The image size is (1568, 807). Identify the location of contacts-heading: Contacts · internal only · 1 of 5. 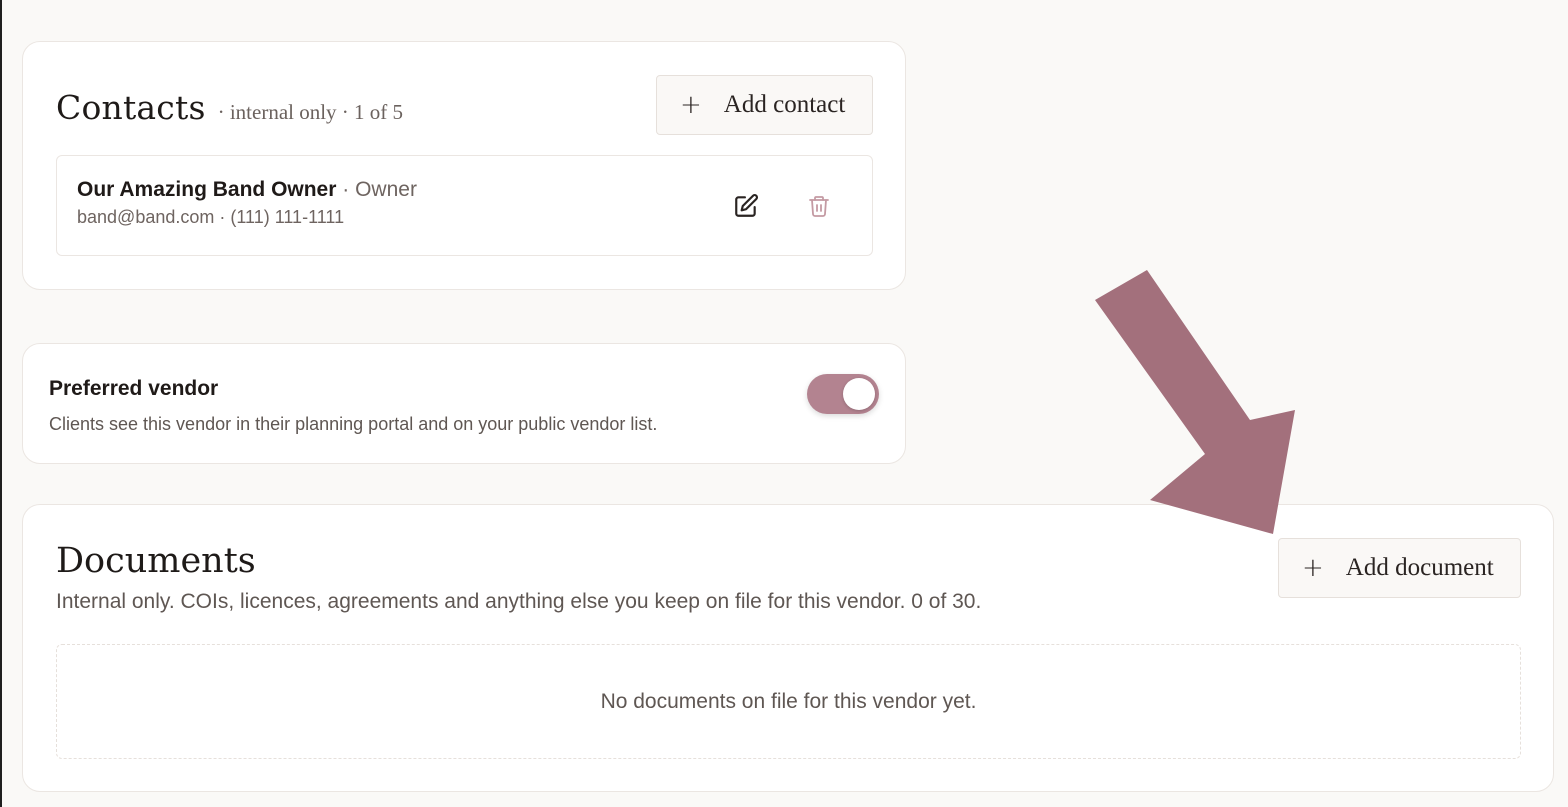
(229, 107).